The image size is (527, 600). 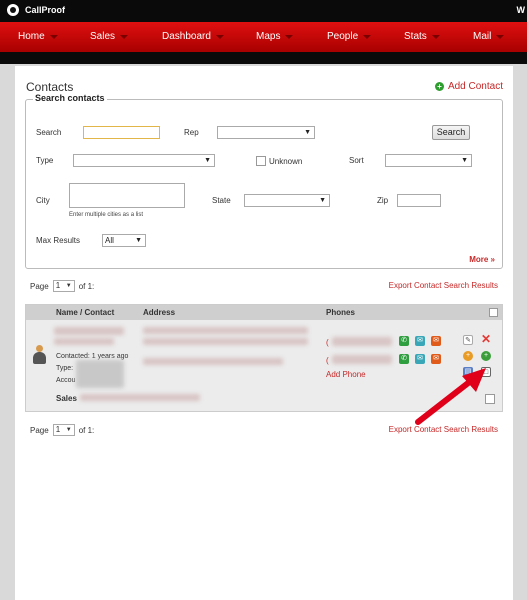 I want to click on select-all-checkbox, so click(x=493, y=312).